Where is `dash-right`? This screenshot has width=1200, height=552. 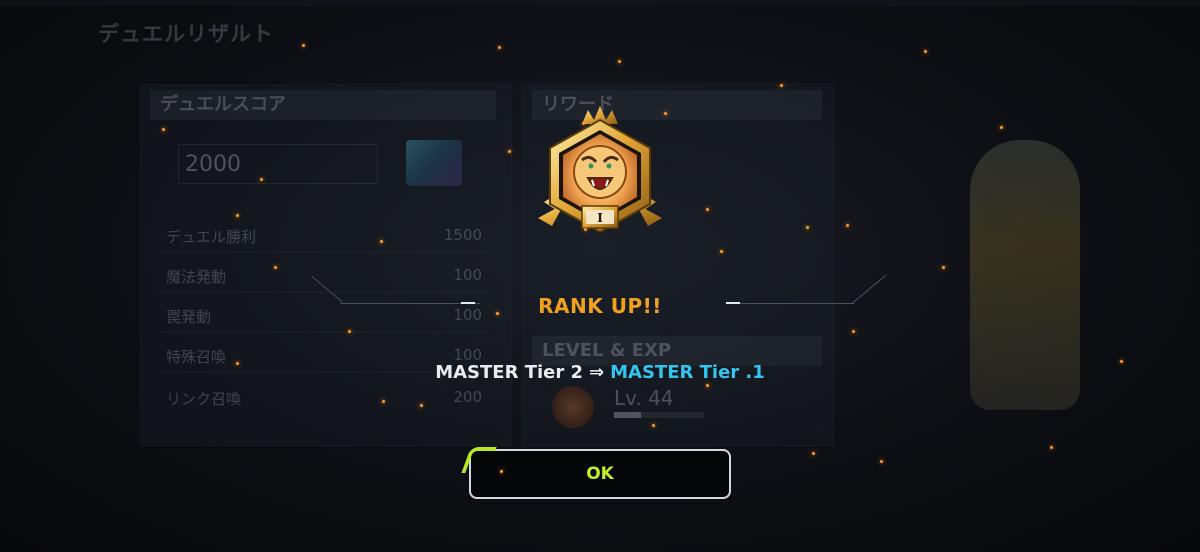
dash-right is located at coordinates (733, 303).